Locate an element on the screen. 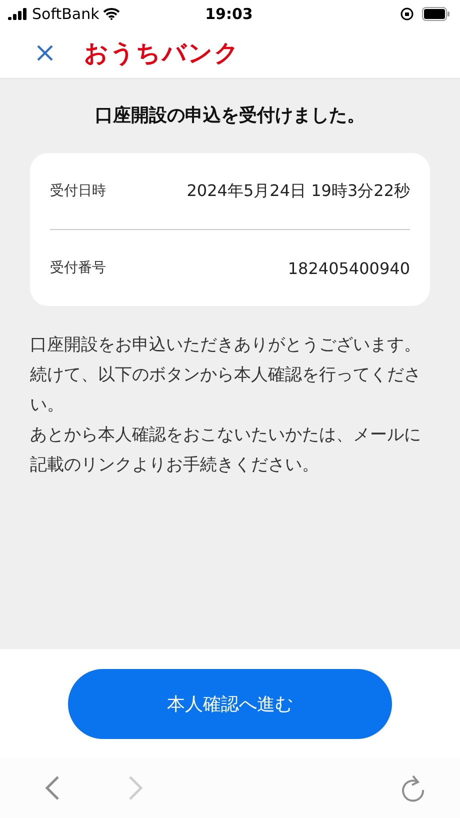 This screenshot has width=460, height=818. message-text: 口座開設をお申込いただきありがとうございます。 is located at coordinates (226, 345).